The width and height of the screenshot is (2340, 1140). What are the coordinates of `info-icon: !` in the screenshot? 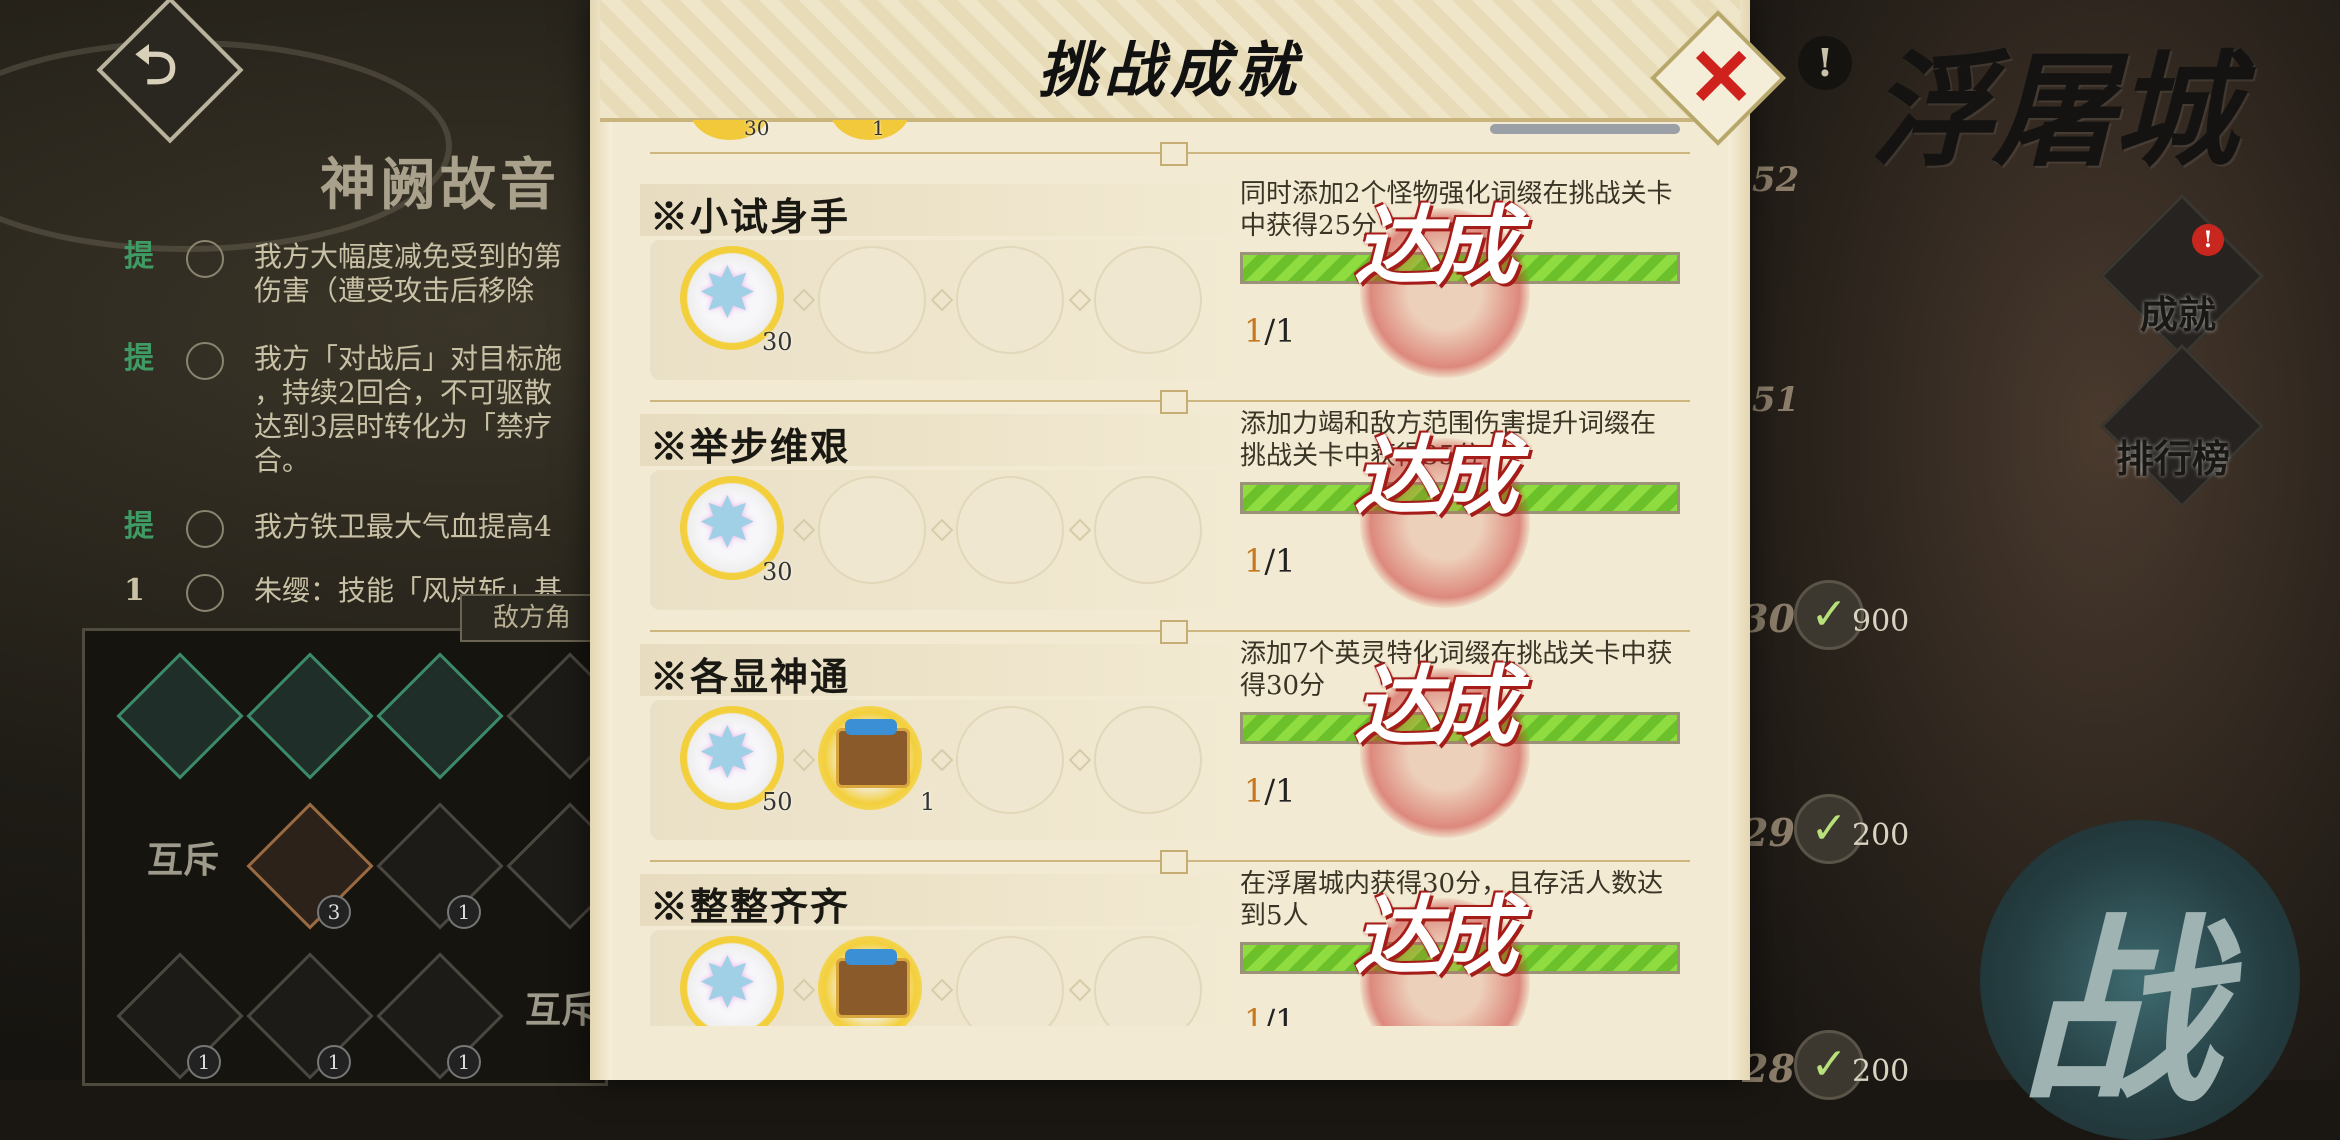 It's located at (1825, 63).